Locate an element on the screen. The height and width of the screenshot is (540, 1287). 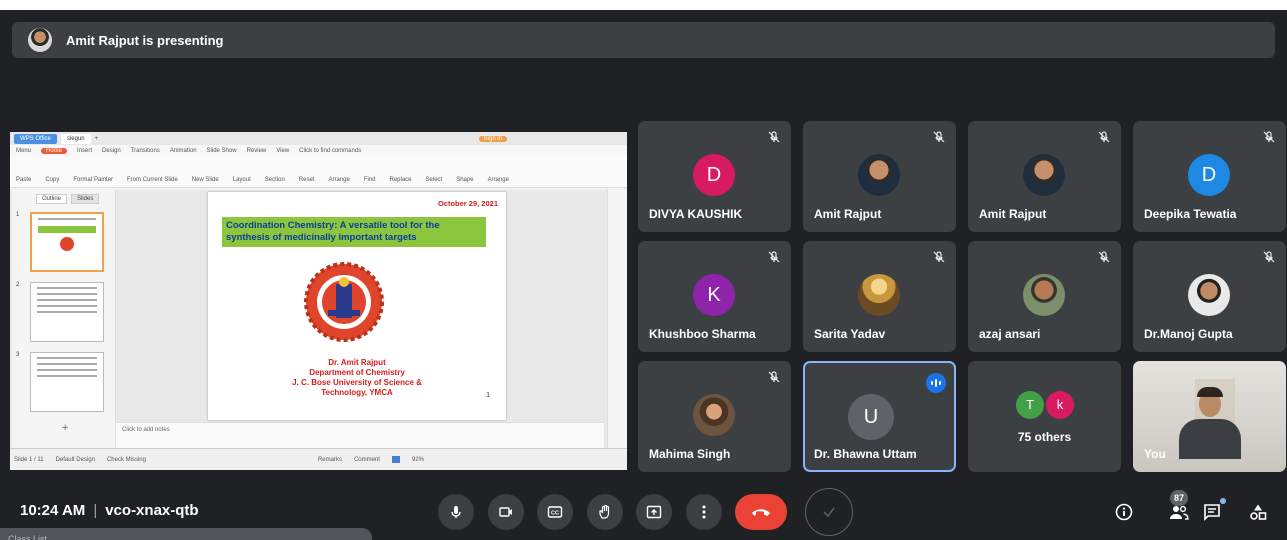
camera-button is located at coordinates (506, 512).